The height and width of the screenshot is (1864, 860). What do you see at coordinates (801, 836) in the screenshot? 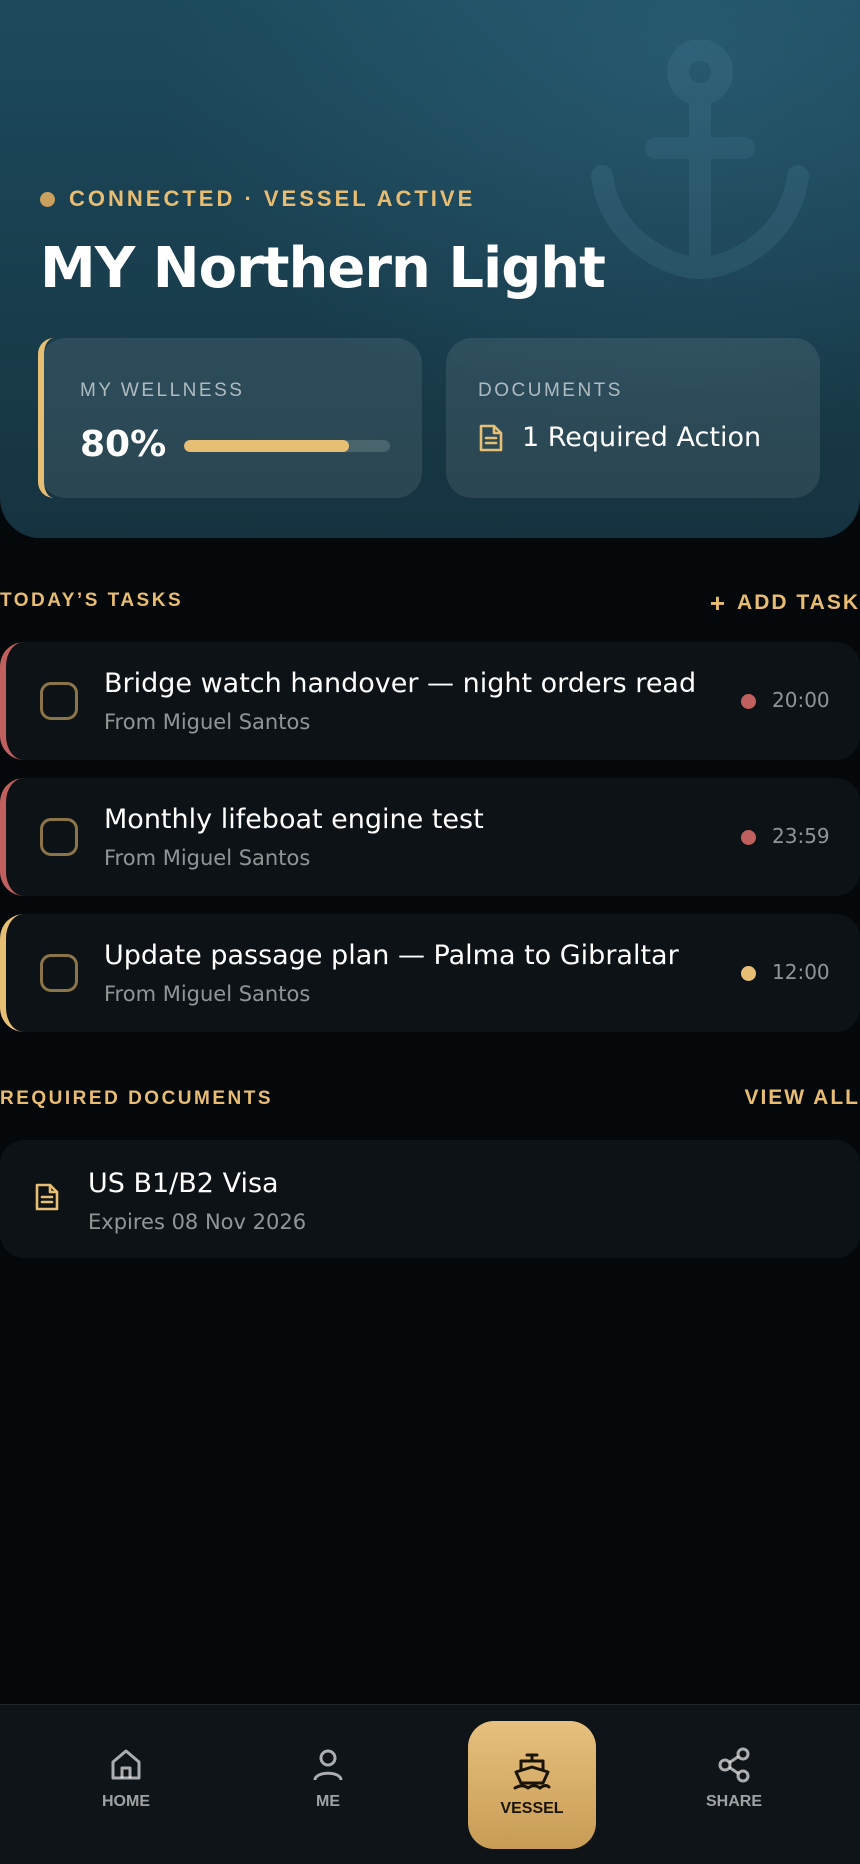
I see `task-due-time: 23:59` at bounding box center [801, 836].